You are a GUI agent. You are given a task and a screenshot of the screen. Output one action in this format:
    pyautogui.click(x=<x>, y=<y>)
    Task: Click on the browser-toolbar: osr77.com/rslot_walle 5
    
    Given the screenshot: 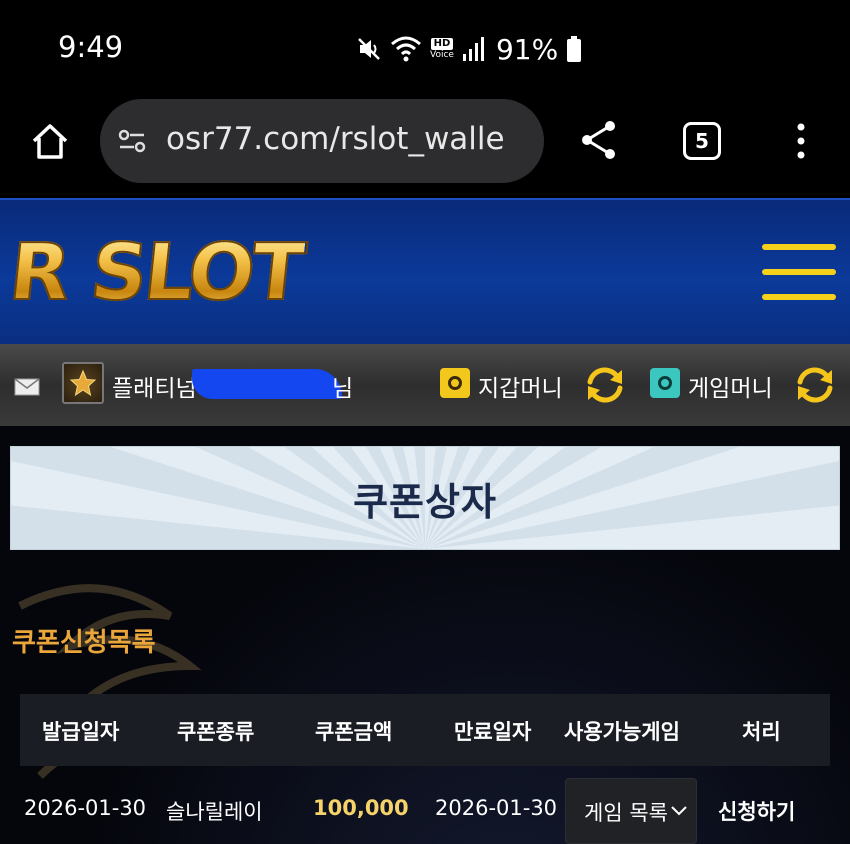 What is the action you would take?
    pyautogui.click(x=425, y=146)
    